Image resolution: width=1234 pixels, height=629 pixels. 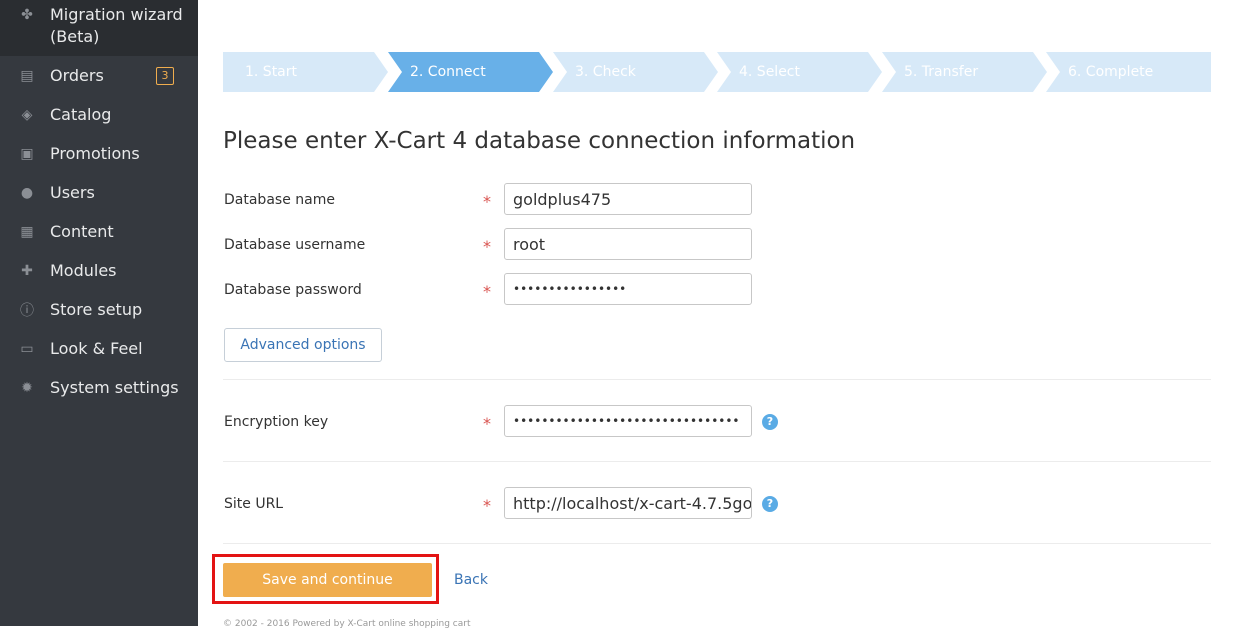 What do you see at coordinates (448, 72) in the screenshot?
I see `step-label: 2. Connect` at bounding box center [448, 72].